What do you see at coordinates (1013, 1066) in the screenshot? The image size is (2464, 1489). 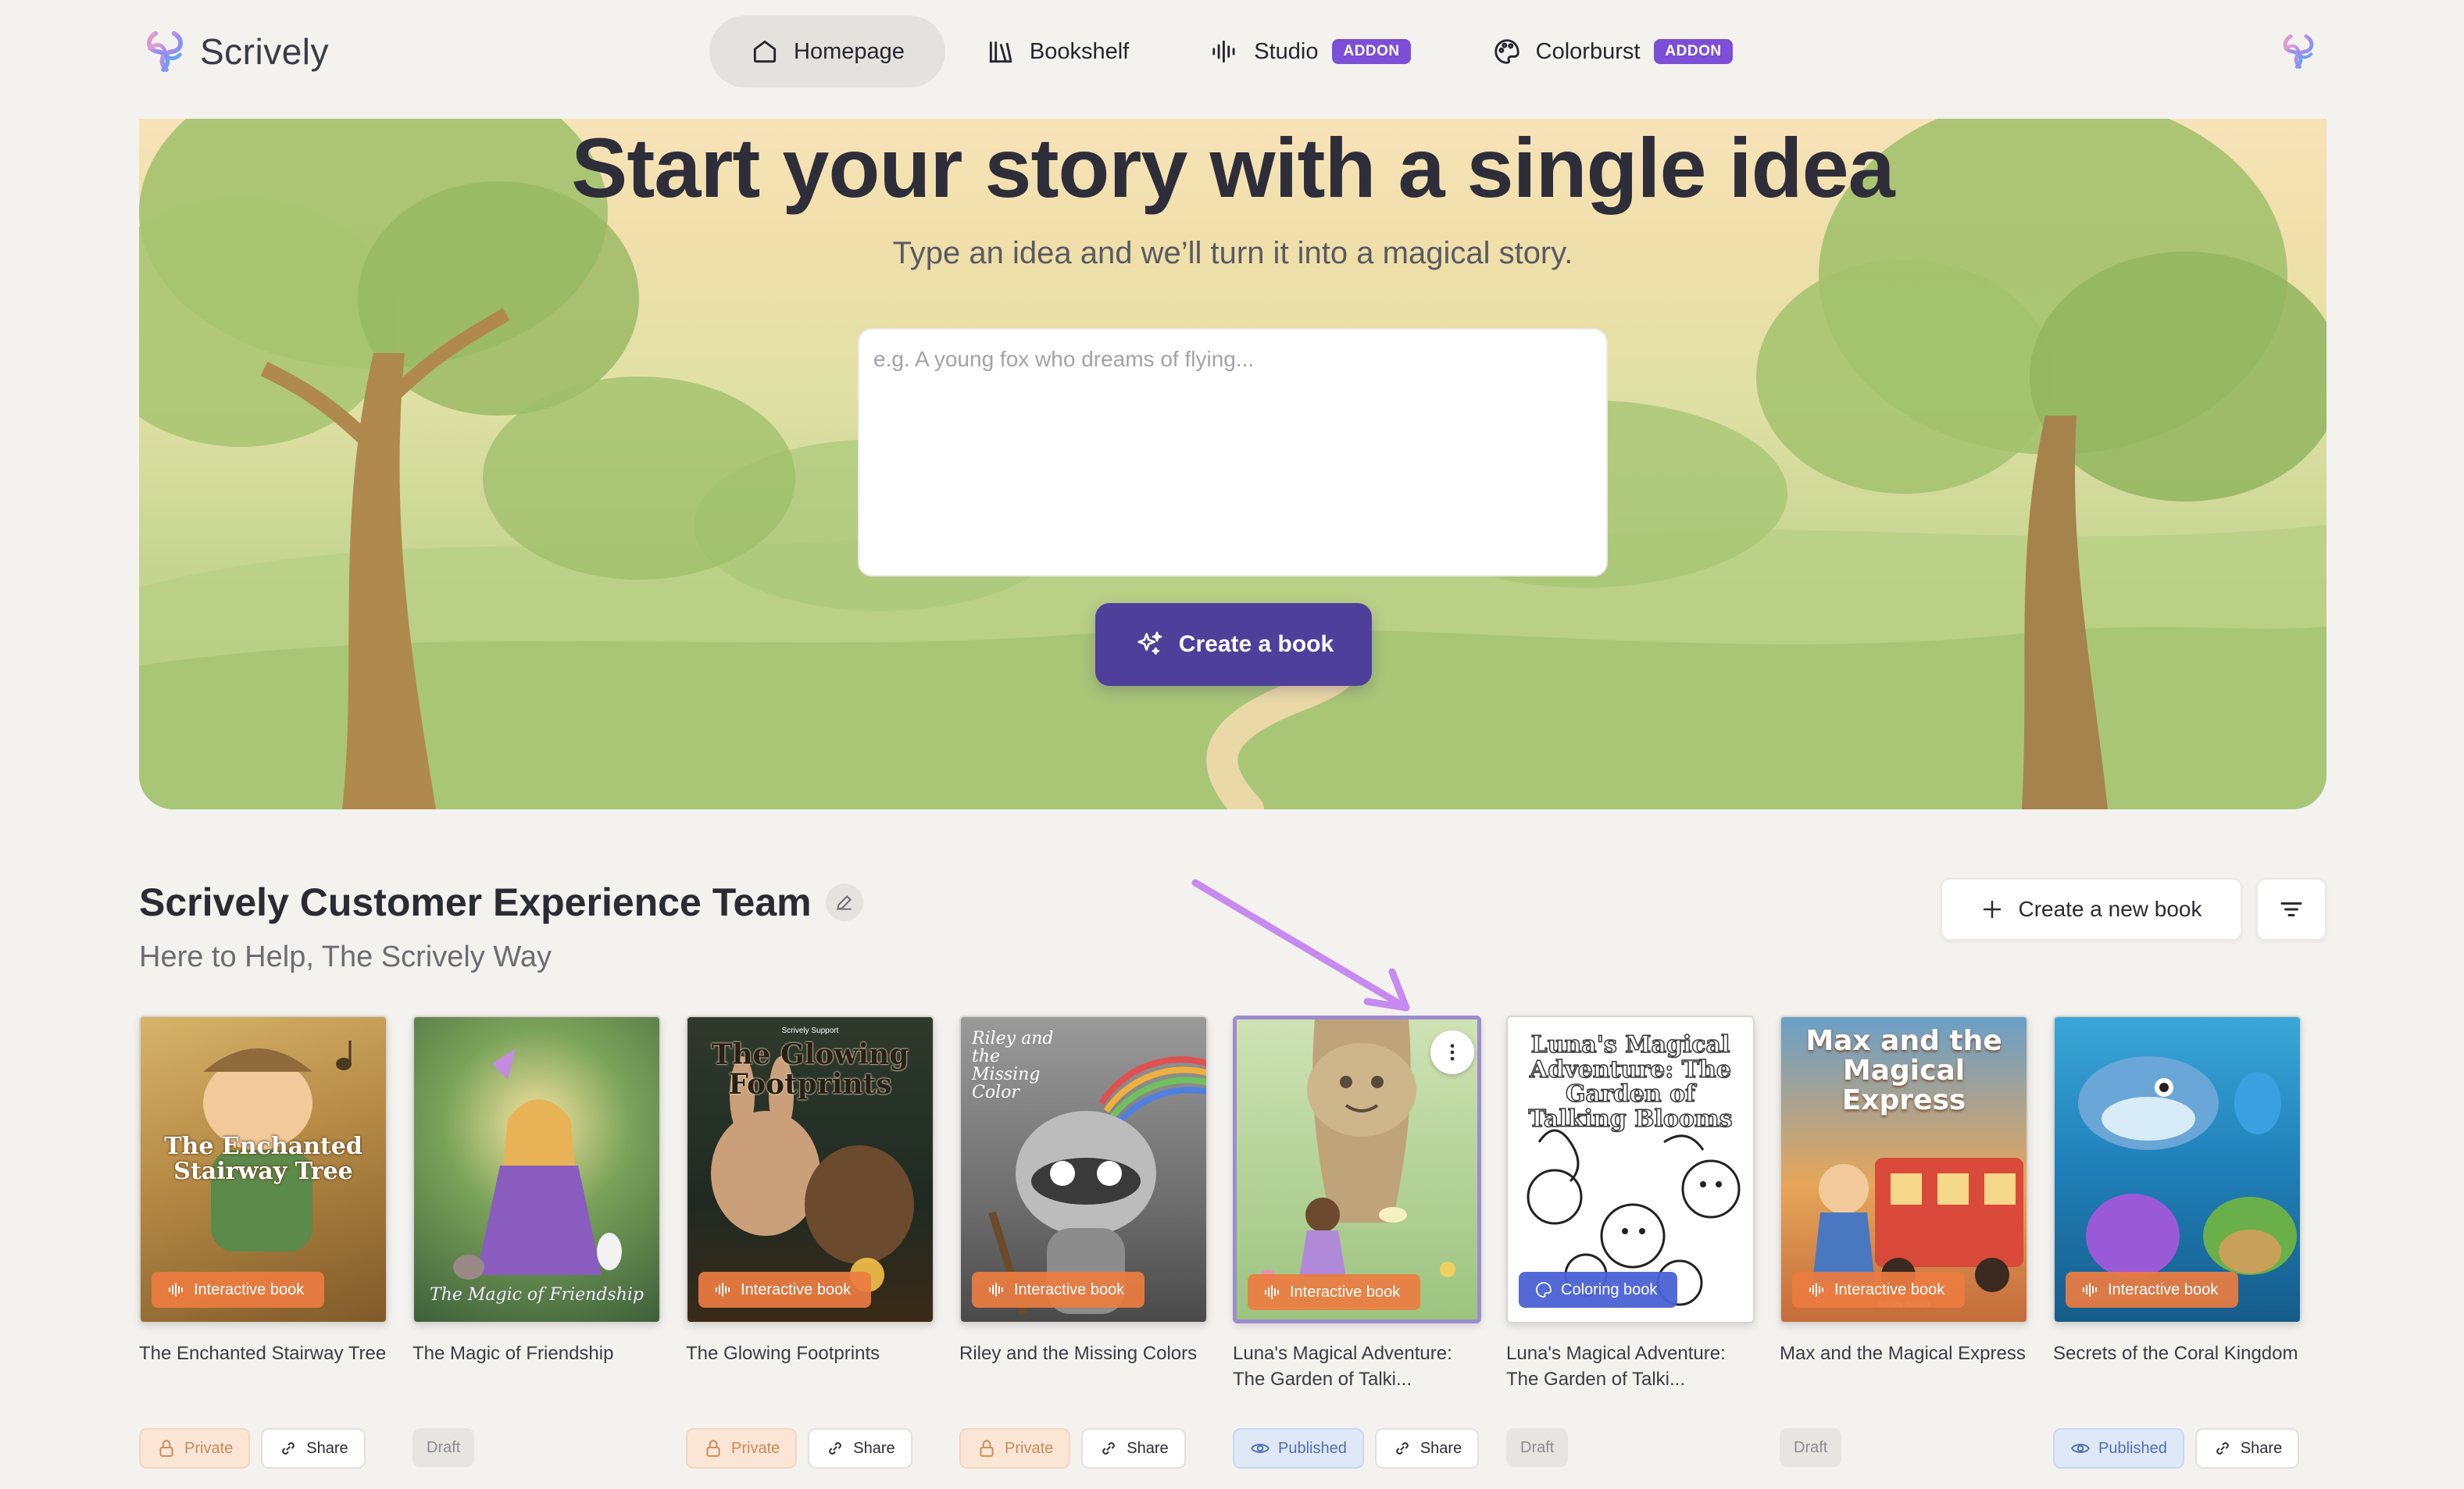 I see `cover-title: Riley and the Missing Color` at bounding box center [1013, 1066].